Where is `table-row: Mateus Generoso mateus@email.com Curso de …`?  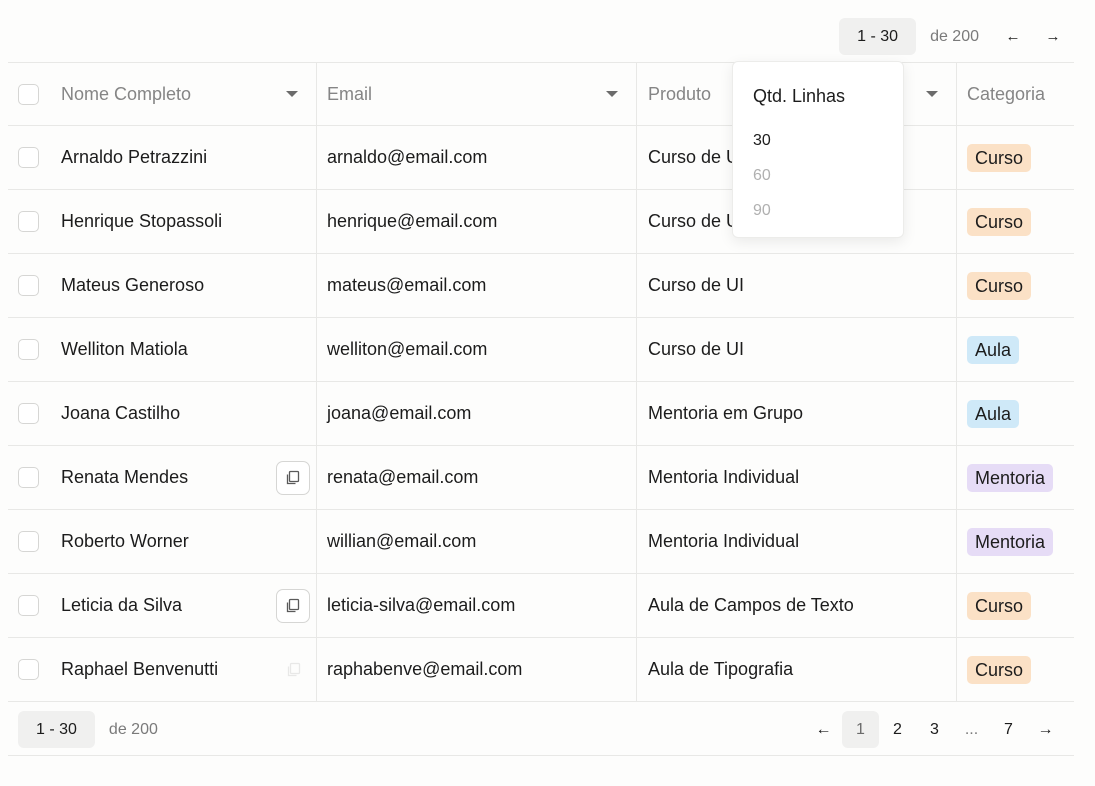 table-row: Mateus Generoso mateus@email.com Curso de … is located at coordinates (541, 286).